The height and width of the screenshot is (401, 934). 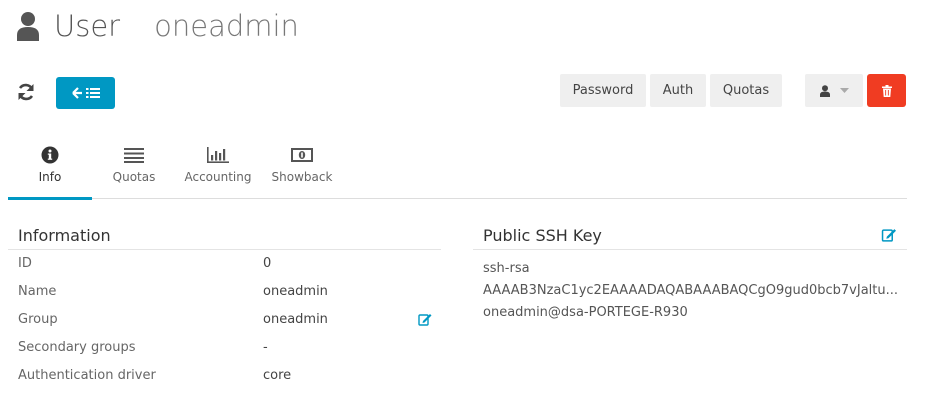 What do you see at coordinates (844, 90) in the screenshot?
I see `caret-down-icon` at bounding box center [844, 90].